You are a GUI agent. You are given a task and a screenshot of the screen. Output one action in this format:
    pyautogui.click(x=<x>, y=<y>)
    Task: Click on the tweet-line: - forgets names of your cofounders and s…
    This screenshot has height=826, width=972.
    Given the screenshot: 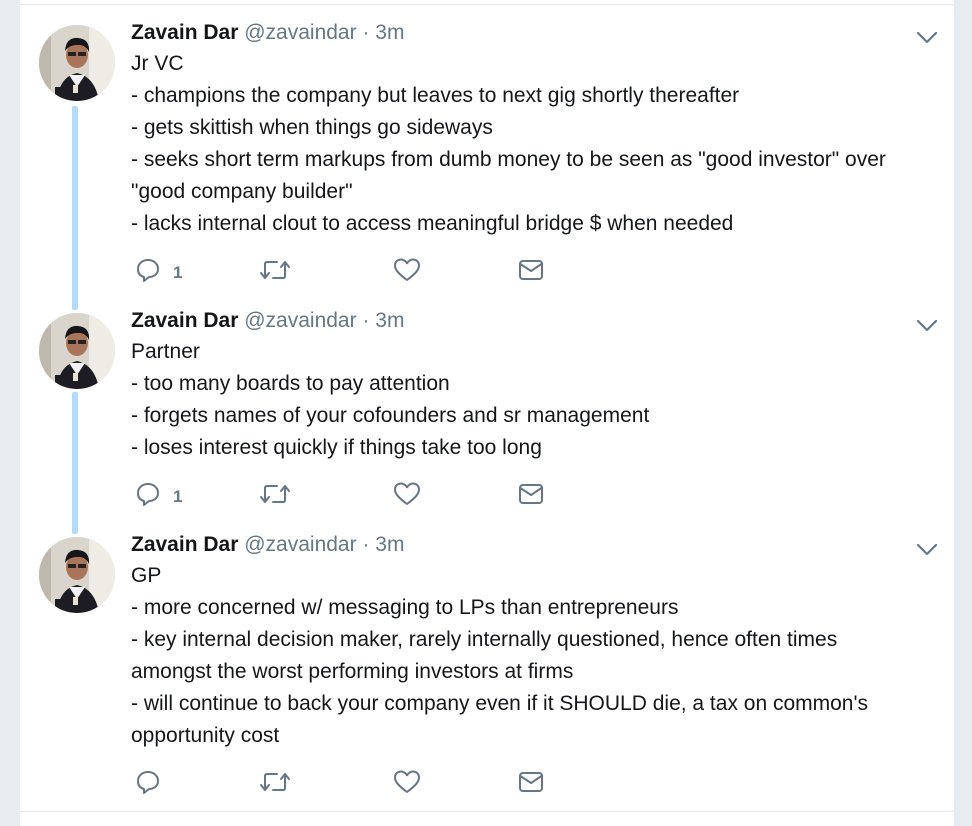 What is the action you would take?
    pyautogui.click(x=390, y=415)
    